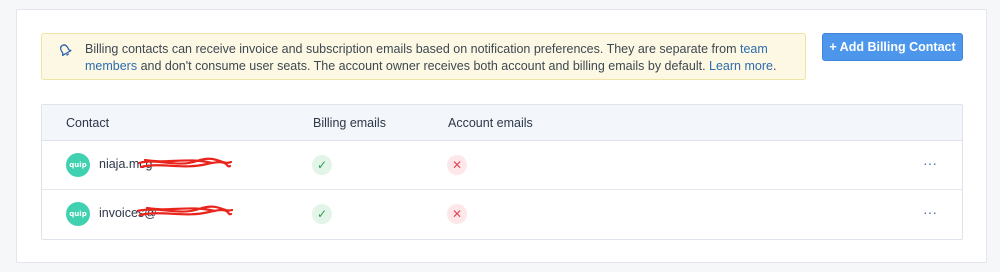 The width and height of the screenshot is (1000, 272). I want to click on header-account-emails: Account emails, so click(490, 123).